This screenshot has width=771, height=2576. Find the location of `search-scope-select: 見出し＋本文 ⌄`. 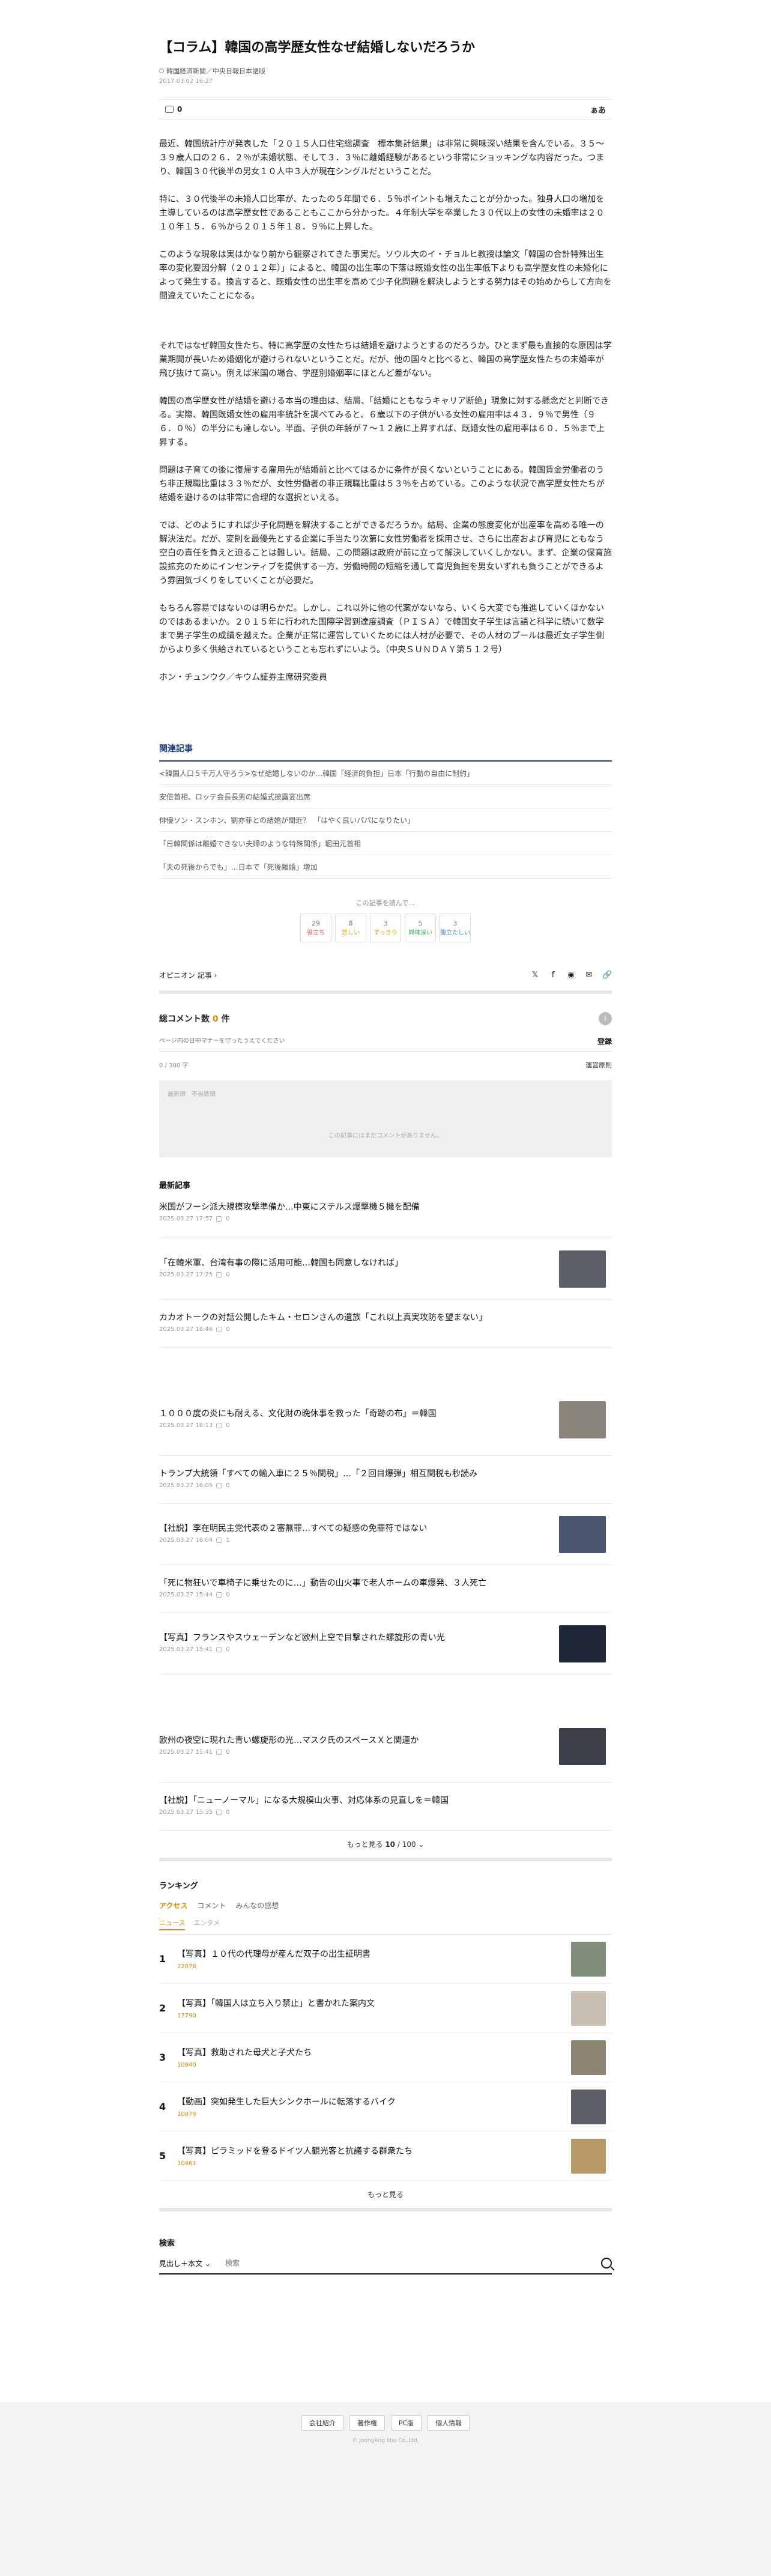

search-scope-select: 見出し＋本文 ⌄ is located at coordinates (192, 2263).